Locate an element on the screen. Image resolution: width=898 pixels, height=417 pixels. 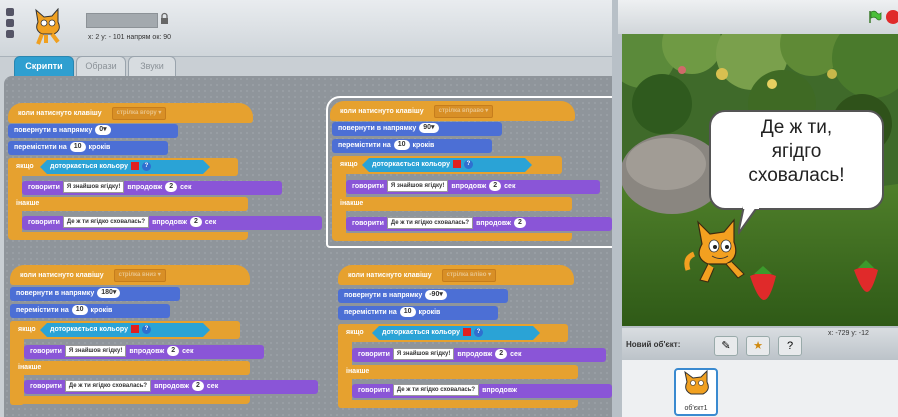
point-direction-block: повернути в напрямку 180▾ is located at coordinates (95, 294).